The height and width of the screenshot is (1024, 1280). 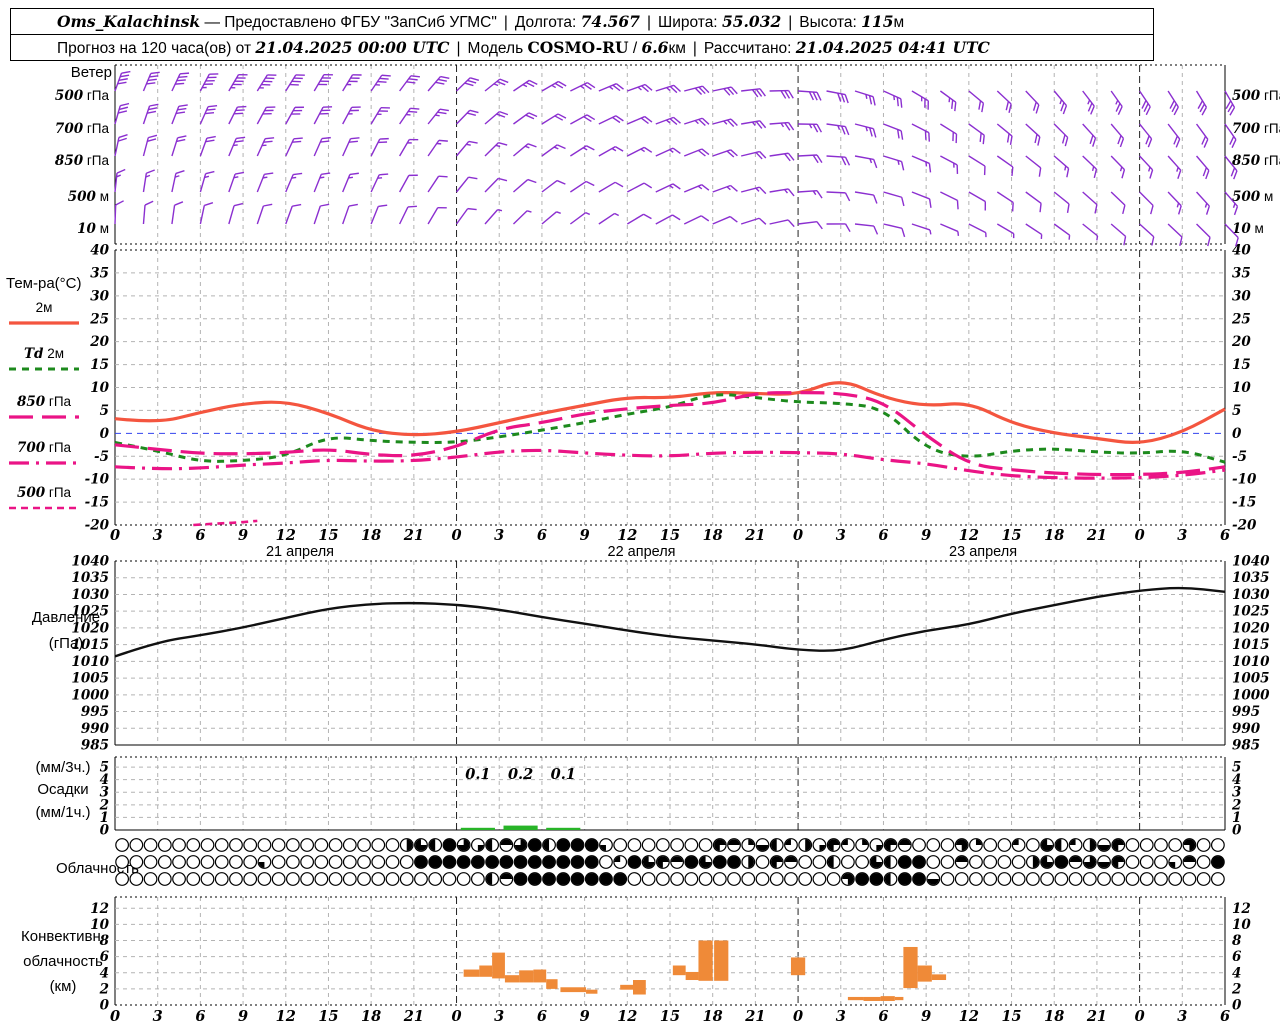 I want to click on y-tick-label: -20, so click(x=97, y=526).